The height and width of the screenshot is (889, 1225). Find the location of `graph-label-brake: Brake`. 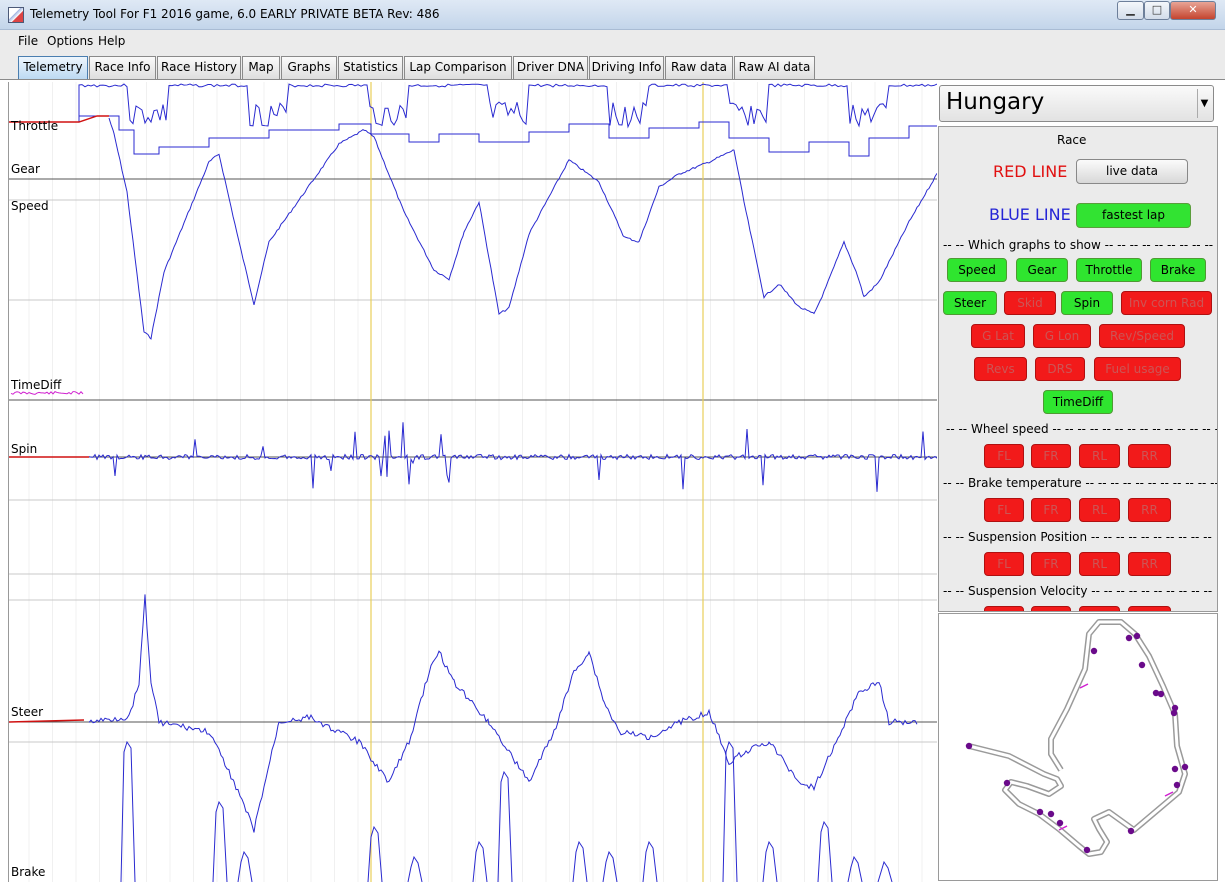

graph-label-brake: Brake is located at coordinates (28, 872).